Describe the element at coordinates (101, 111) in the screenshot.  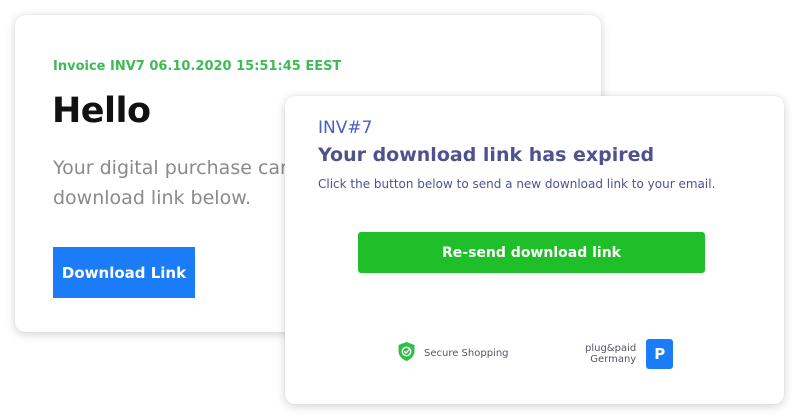
I see `greeting-heading: Hello` at that location.